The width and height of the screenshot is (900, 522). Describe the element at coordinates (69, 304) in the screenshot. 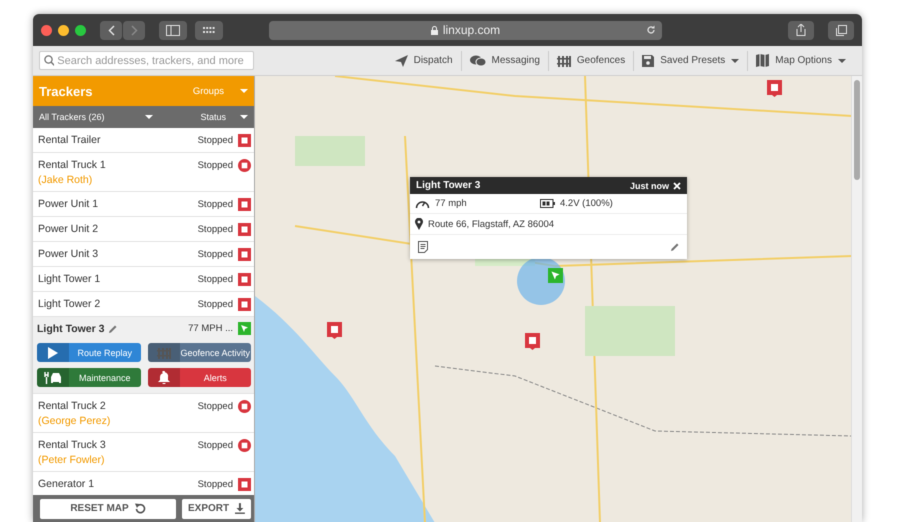

I see `tracker-name: Light Tower 2` at that location.